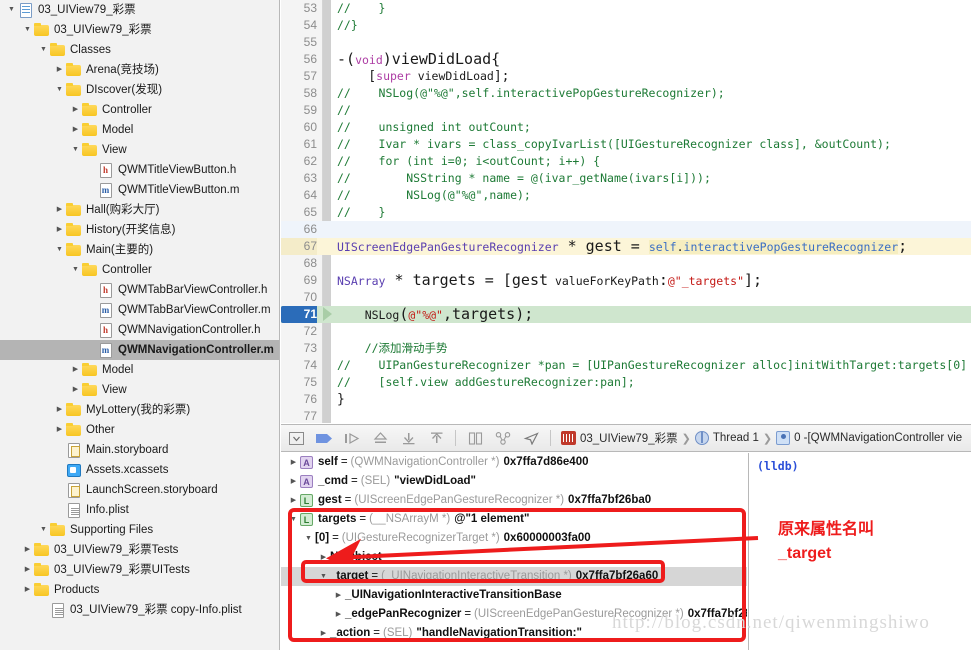 This screenshot has width=971, height=650. What do you see at coordinates (139, 450) in the screenshot?
I see `navigator-item: Main.storyboard` at bounding box center [139, 450].